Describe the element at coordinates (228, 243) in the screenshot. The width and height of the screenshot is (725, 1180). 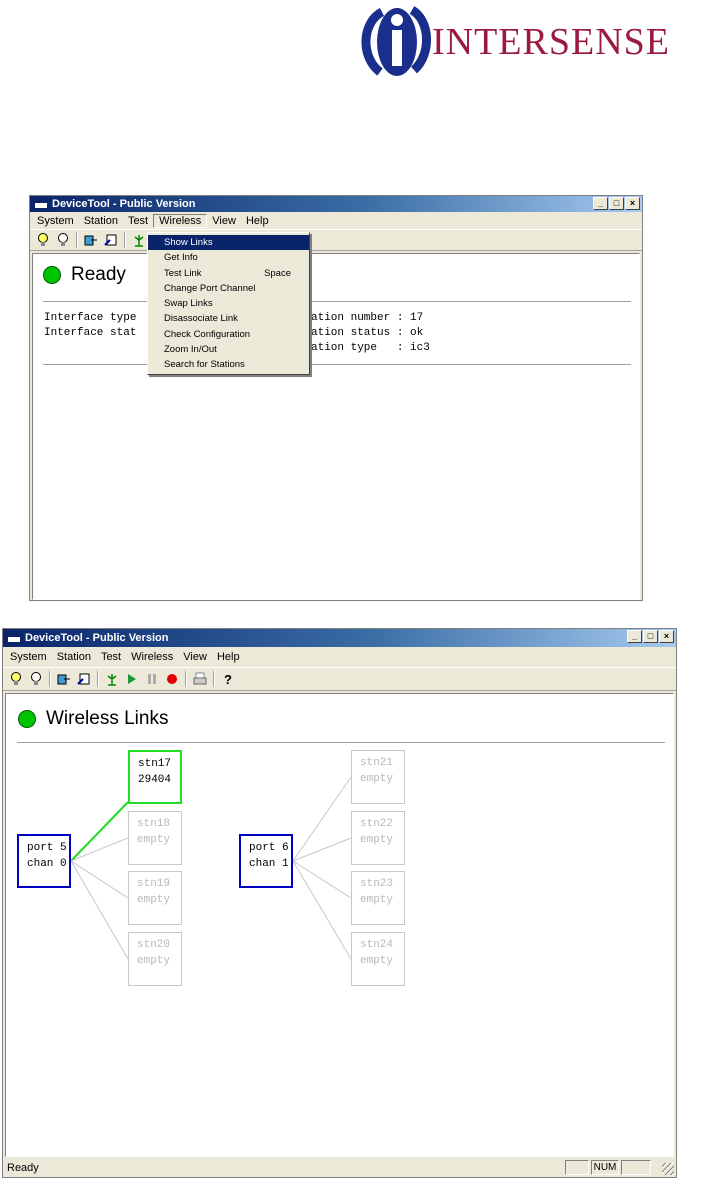
I see `menu-item-show-links: Show Links` at that location.